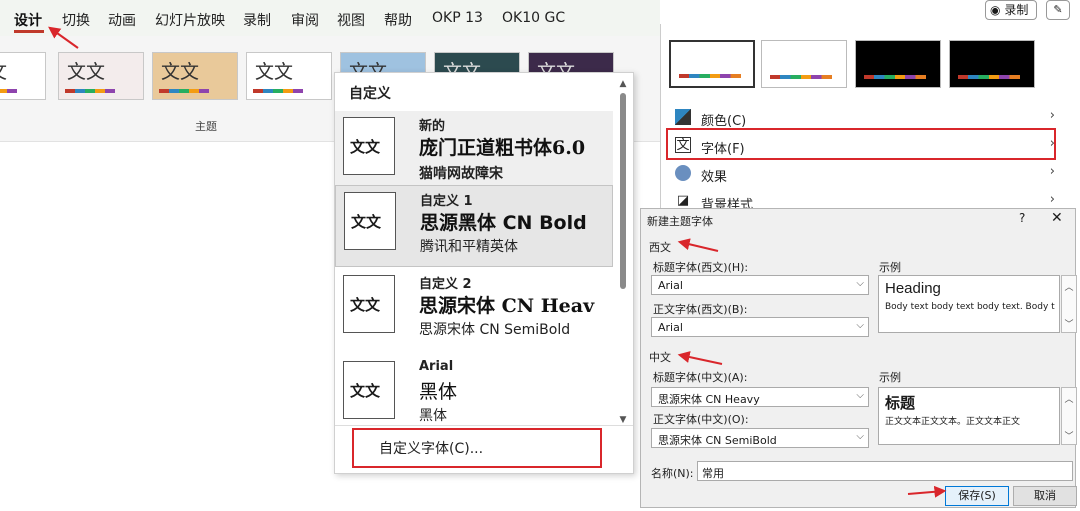  I want to click on sample-heading: 标题, so click(900, 403).